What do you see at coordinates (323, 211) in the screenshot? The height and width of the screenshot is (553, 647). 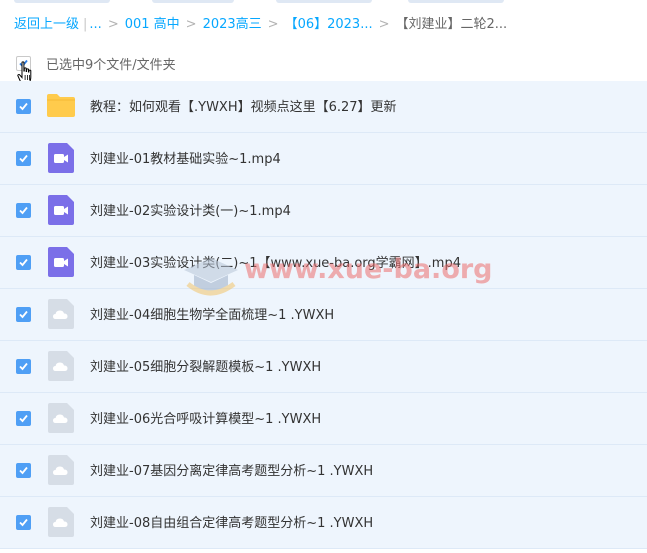 I see `list-item: 刘建业-02实验设计类(一)~1.mp4` at bounding box center [323, 211].